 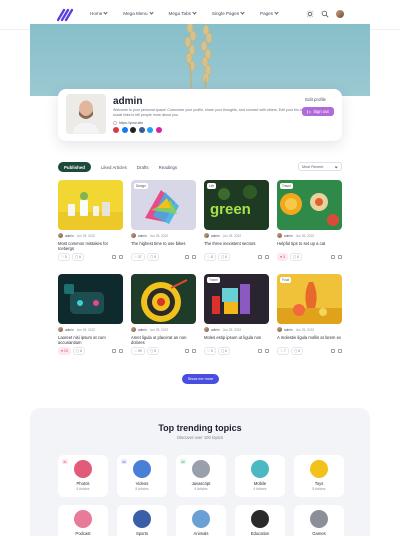 I want to click on user-avatar, so click(x=340, y=14).